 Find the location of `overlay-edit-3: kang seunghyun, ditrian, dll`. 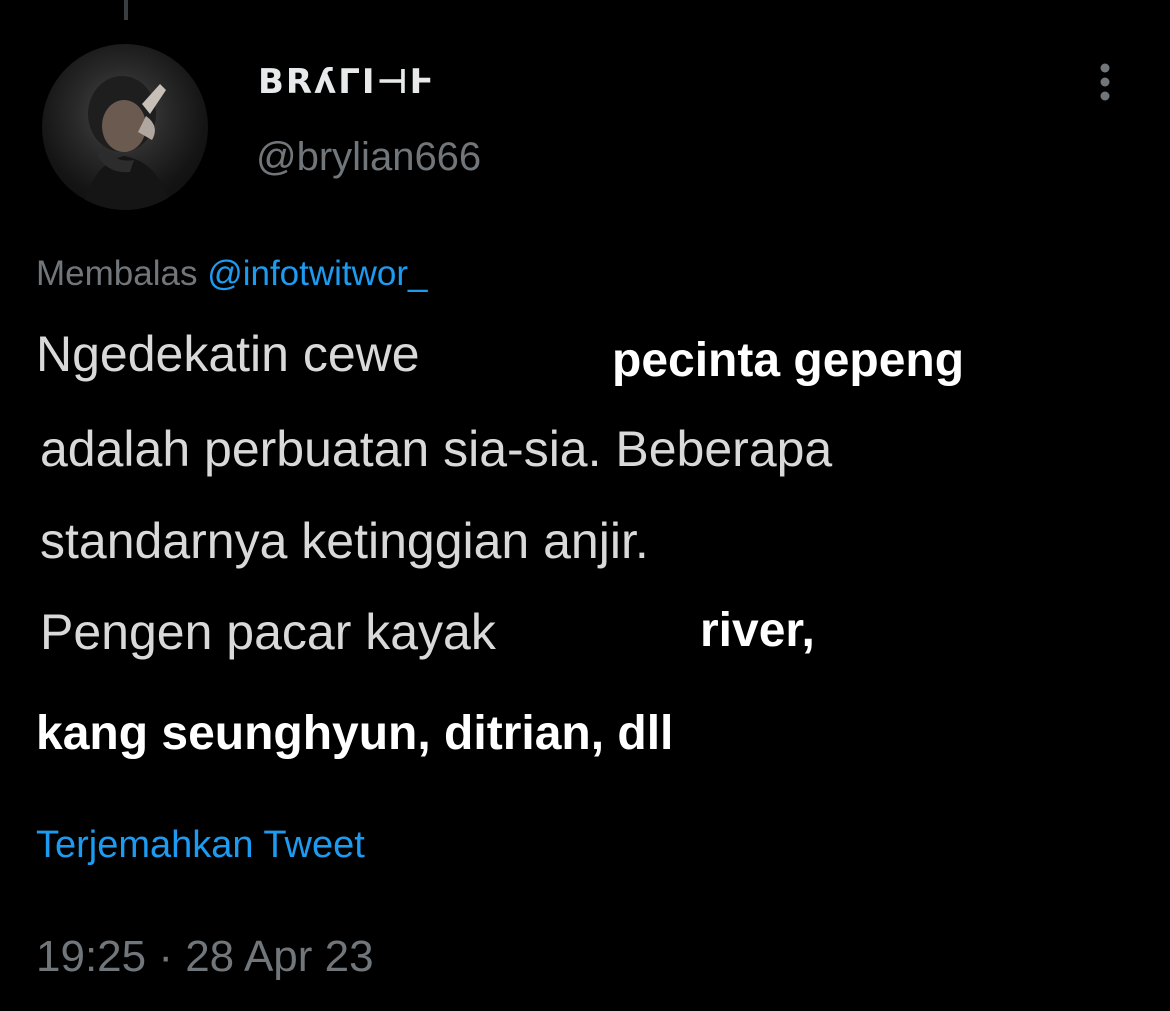

overlay-edit-3: kang seunghyun, ditrian, dll is located at coordinates (355, 733).